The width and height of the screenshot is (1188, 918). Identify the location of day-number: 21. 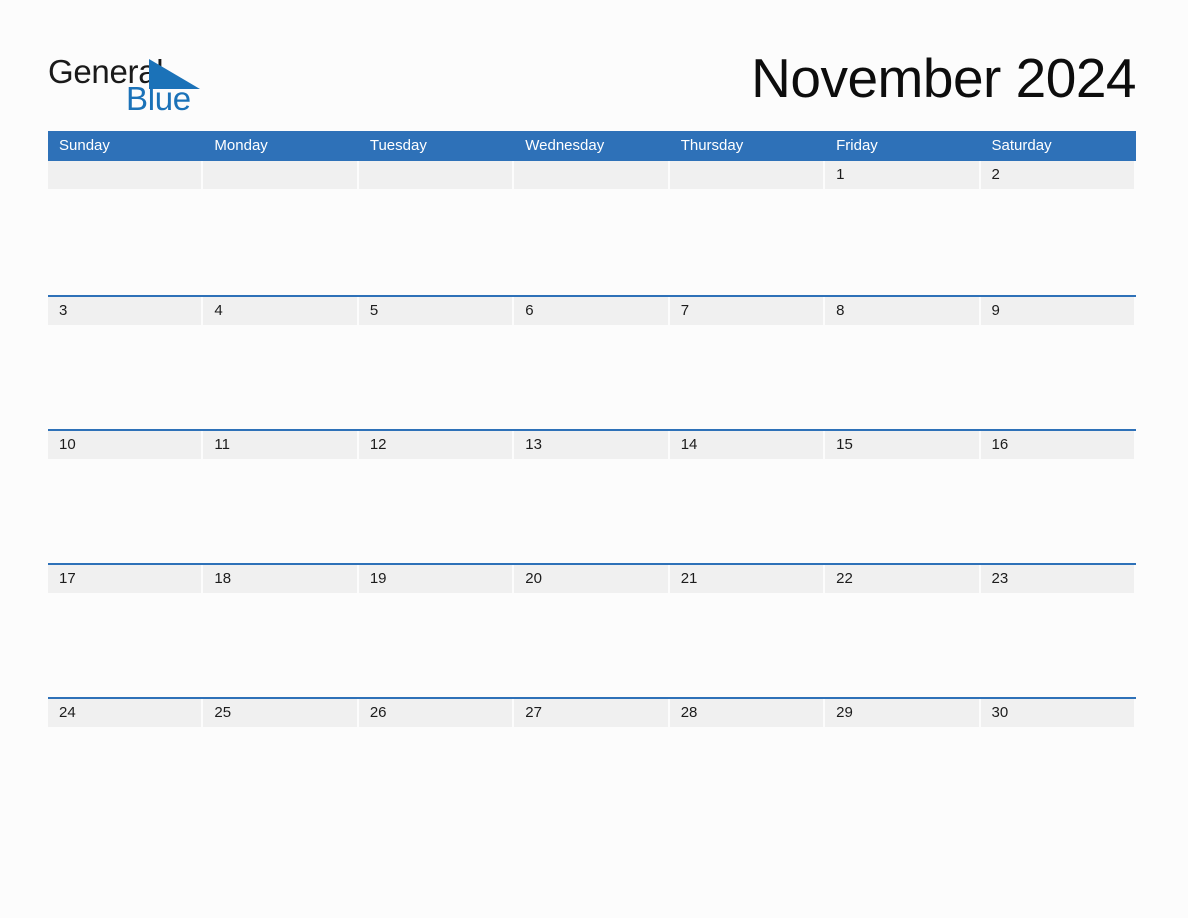
(689, 578).